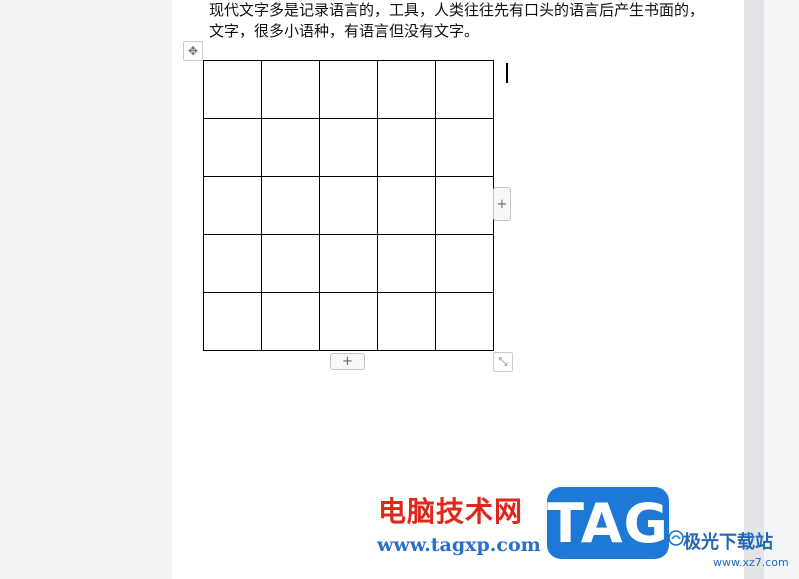  Describe the element at coordinates (451, 511) in the screenshot. I see `watermark-cn-title: 电脑技术网` at that location.